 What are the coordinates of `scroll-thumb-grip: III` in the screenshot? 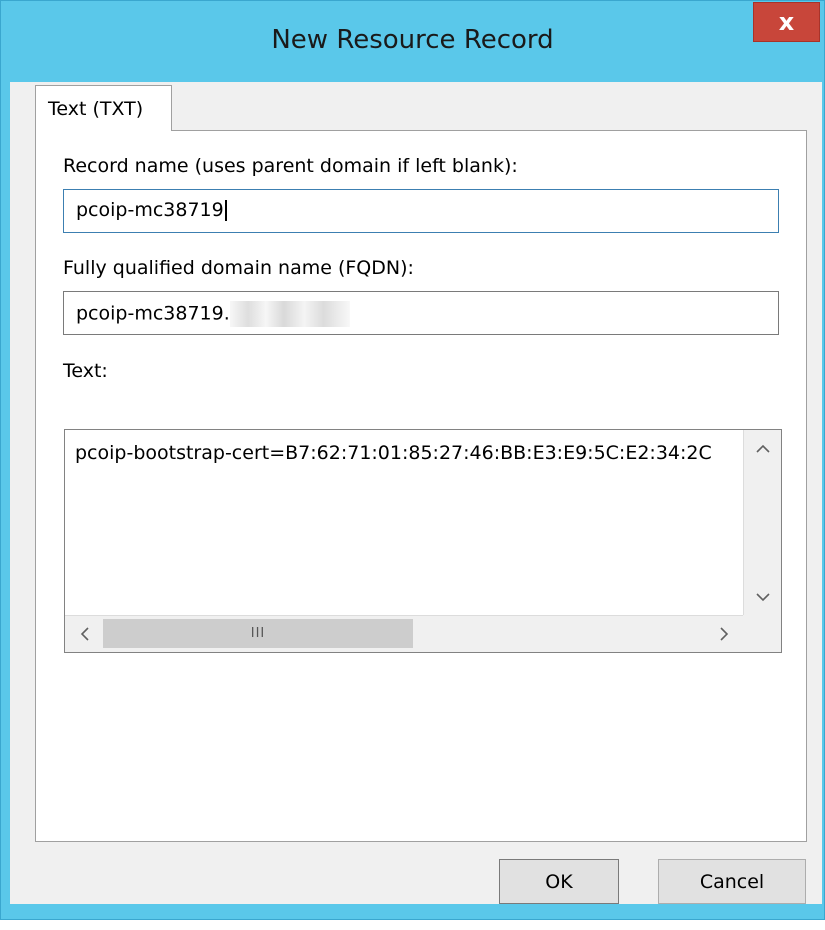 It's located at (258, 633).